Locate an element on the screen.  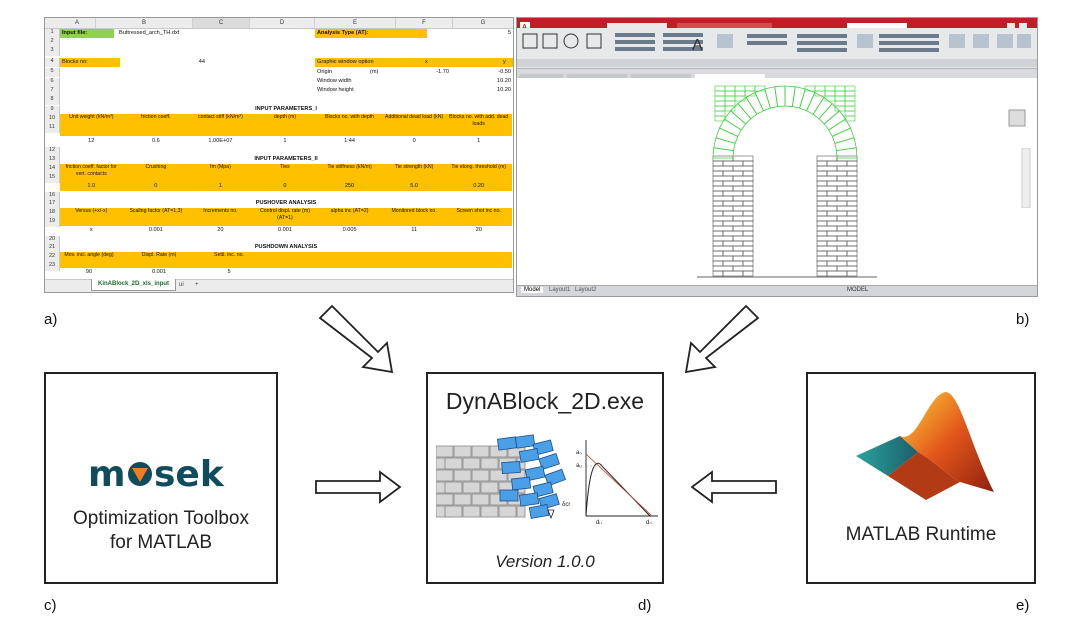
dynablock-illustration: a₀ aᵤ δcr dᵤ d₀ is located at coordinates (547, 479).